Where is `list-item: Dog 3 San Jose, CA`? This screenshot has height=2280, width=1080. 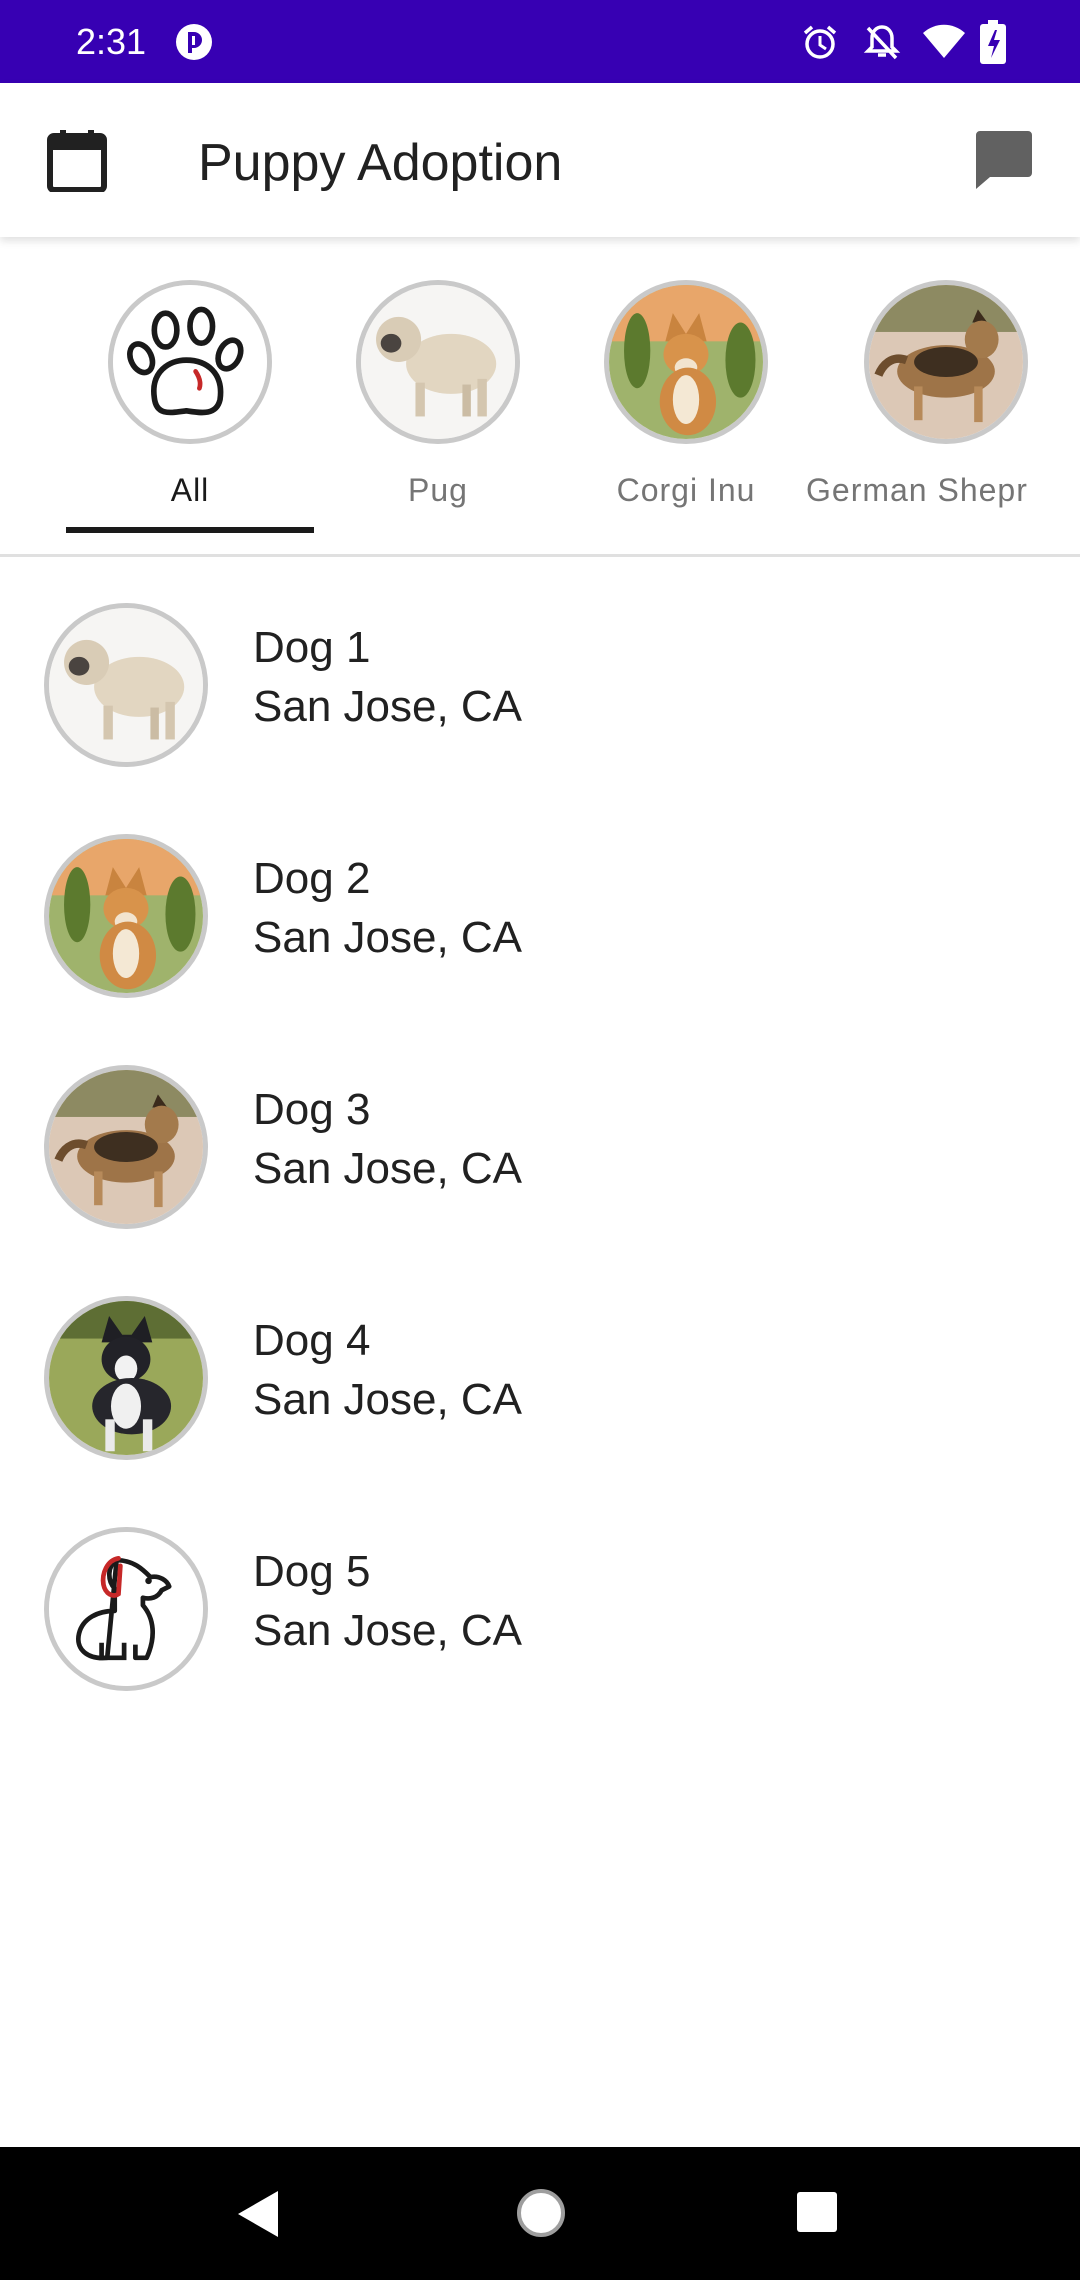 list-item: Dog 3 San Jose, CA is located at coordinates (540, 1134).